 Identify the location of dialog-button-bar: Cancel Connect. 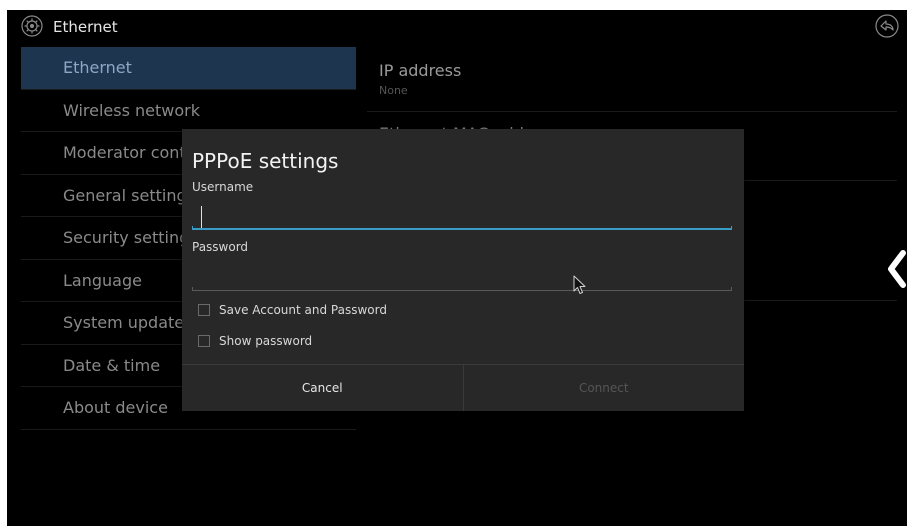
(463, 387).